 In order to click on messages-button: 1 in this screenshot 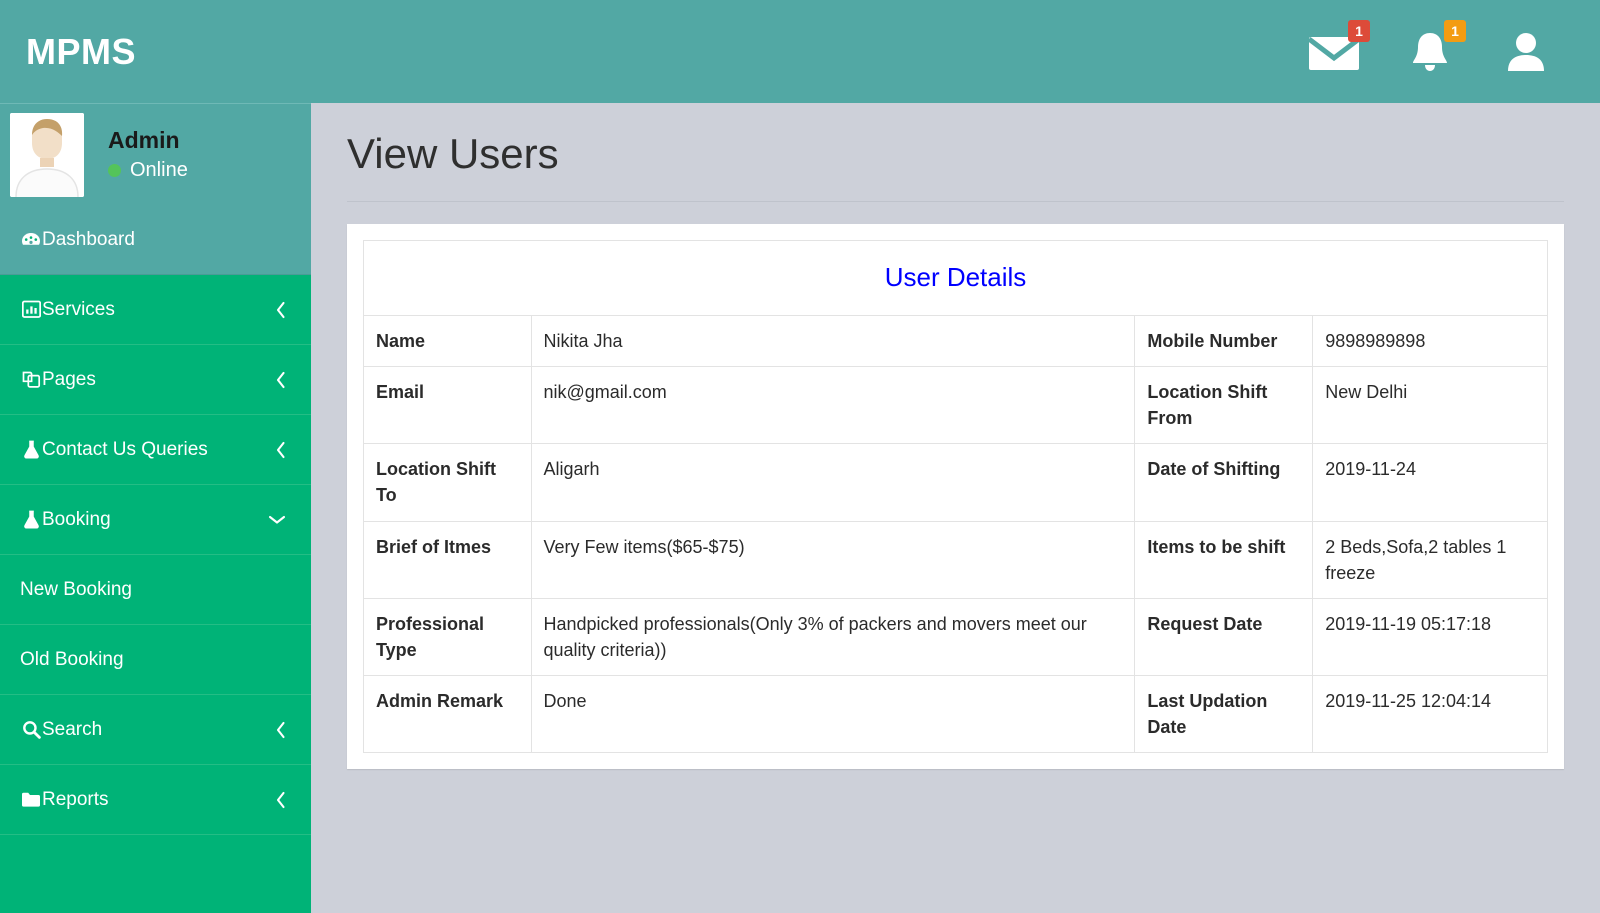, I will do `click(1339, 48)`.